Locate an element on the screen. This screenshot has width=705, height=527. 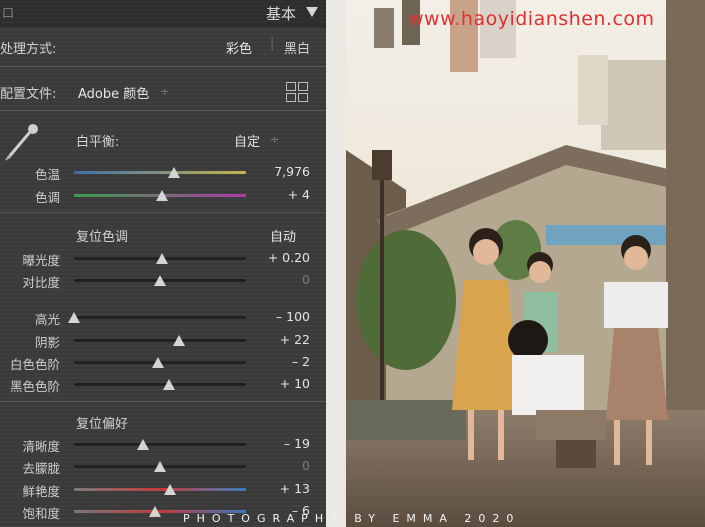
temp-label: 色温 is located at coordinates (47, 174).